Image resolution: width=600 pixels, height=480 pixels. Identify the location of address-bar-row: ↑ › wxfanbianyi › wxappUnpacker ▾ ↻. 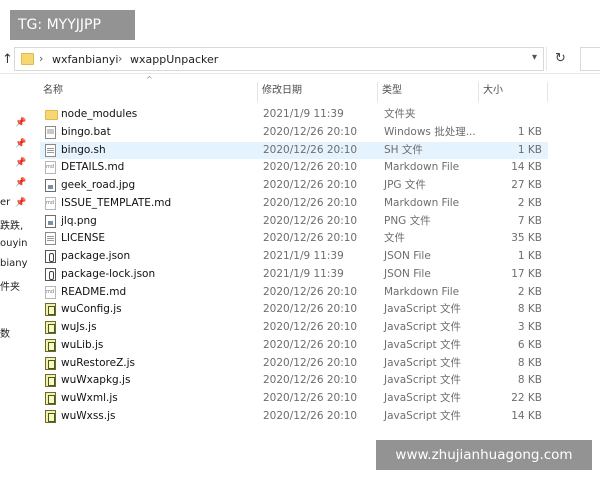
(300, 59).